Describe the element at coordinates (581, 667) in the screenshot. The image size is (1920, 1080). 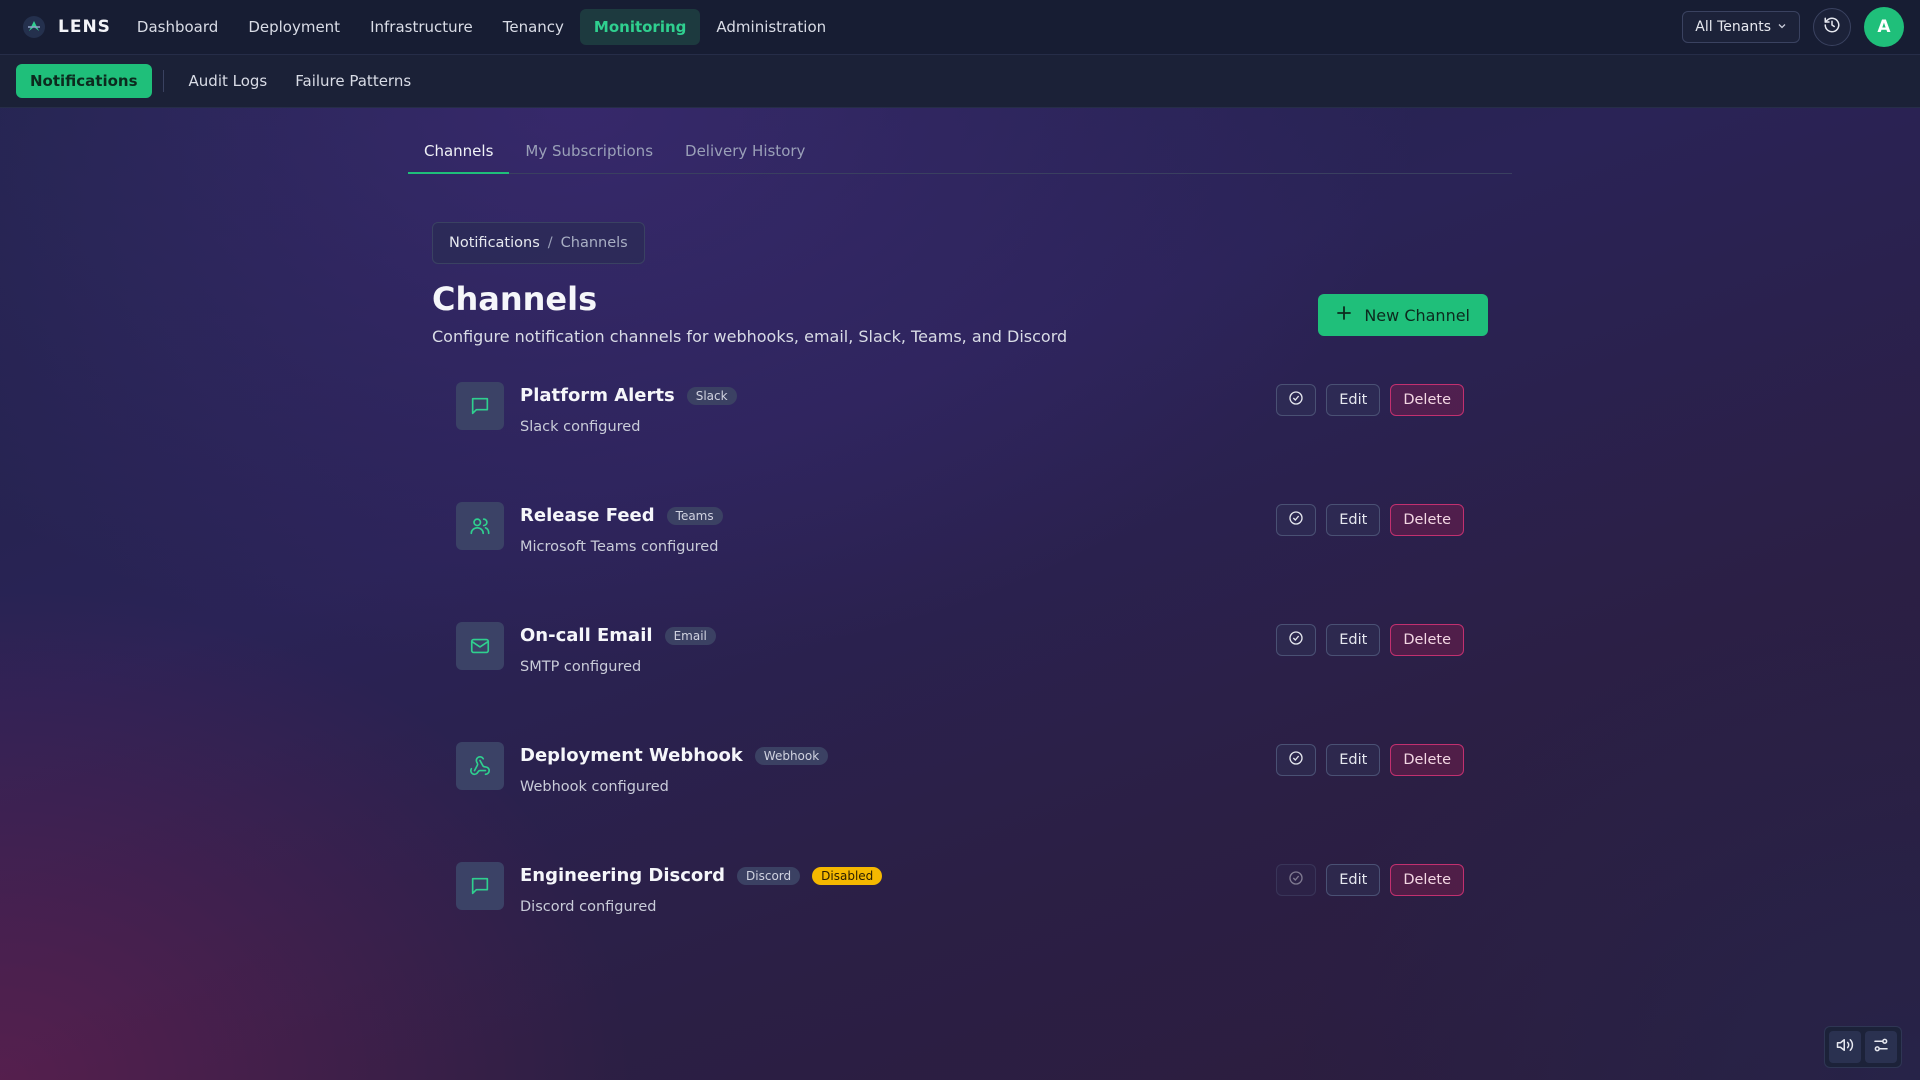
I see `channel-description: SMTP configured` at that location.